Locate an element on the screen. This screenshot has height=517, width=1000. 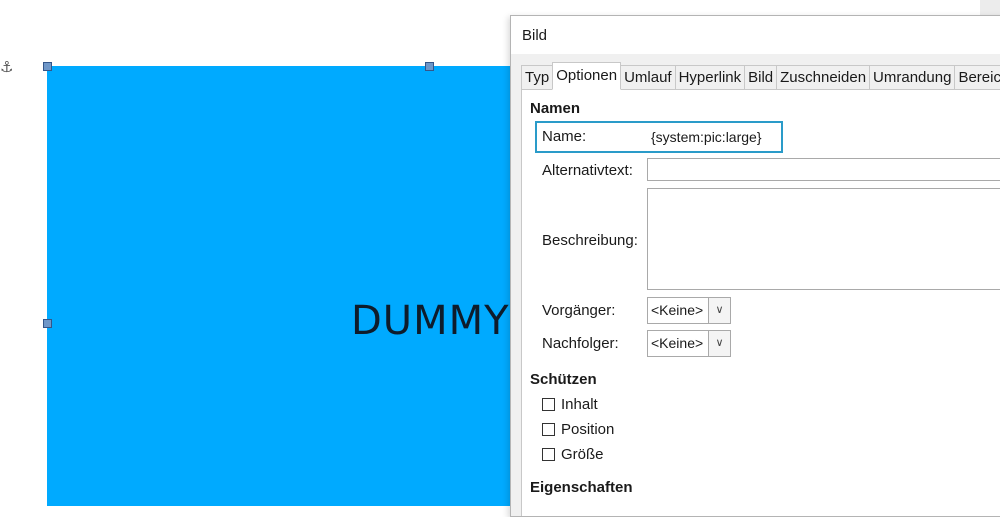
tab-zuschneiden: Zuschneiden is located at coordinates (823, 77).